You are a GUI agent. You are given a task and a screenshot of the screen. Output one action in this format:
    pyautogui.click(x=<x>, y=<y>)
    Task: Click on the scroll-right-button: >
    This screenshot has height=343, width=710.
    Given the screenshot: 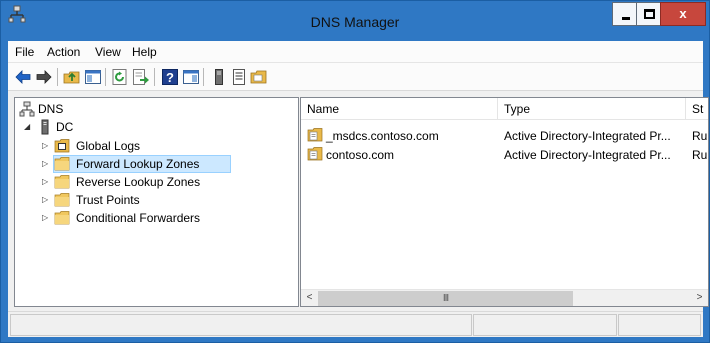 What is the action you would take?
    pyautogui.click(x=699, y=298)
    